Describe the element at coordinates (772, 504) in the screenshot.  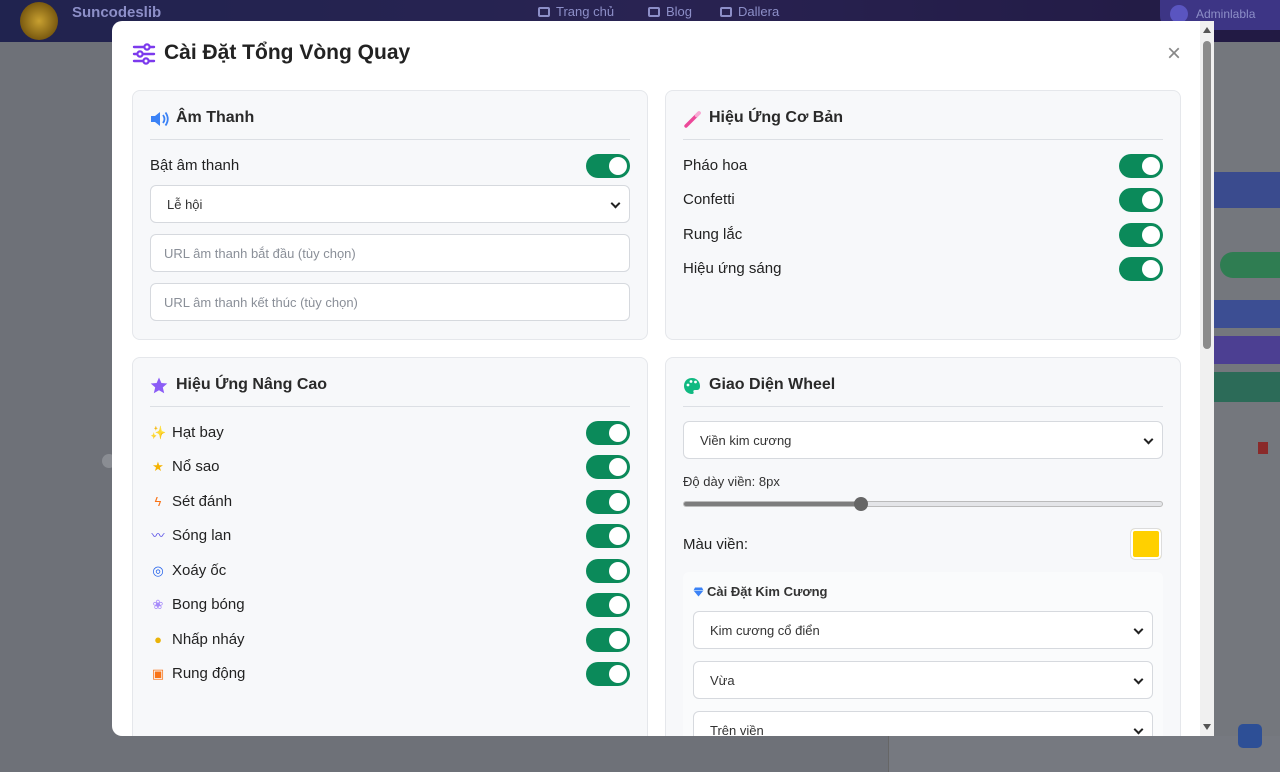
I see `slider-fill` at that location.